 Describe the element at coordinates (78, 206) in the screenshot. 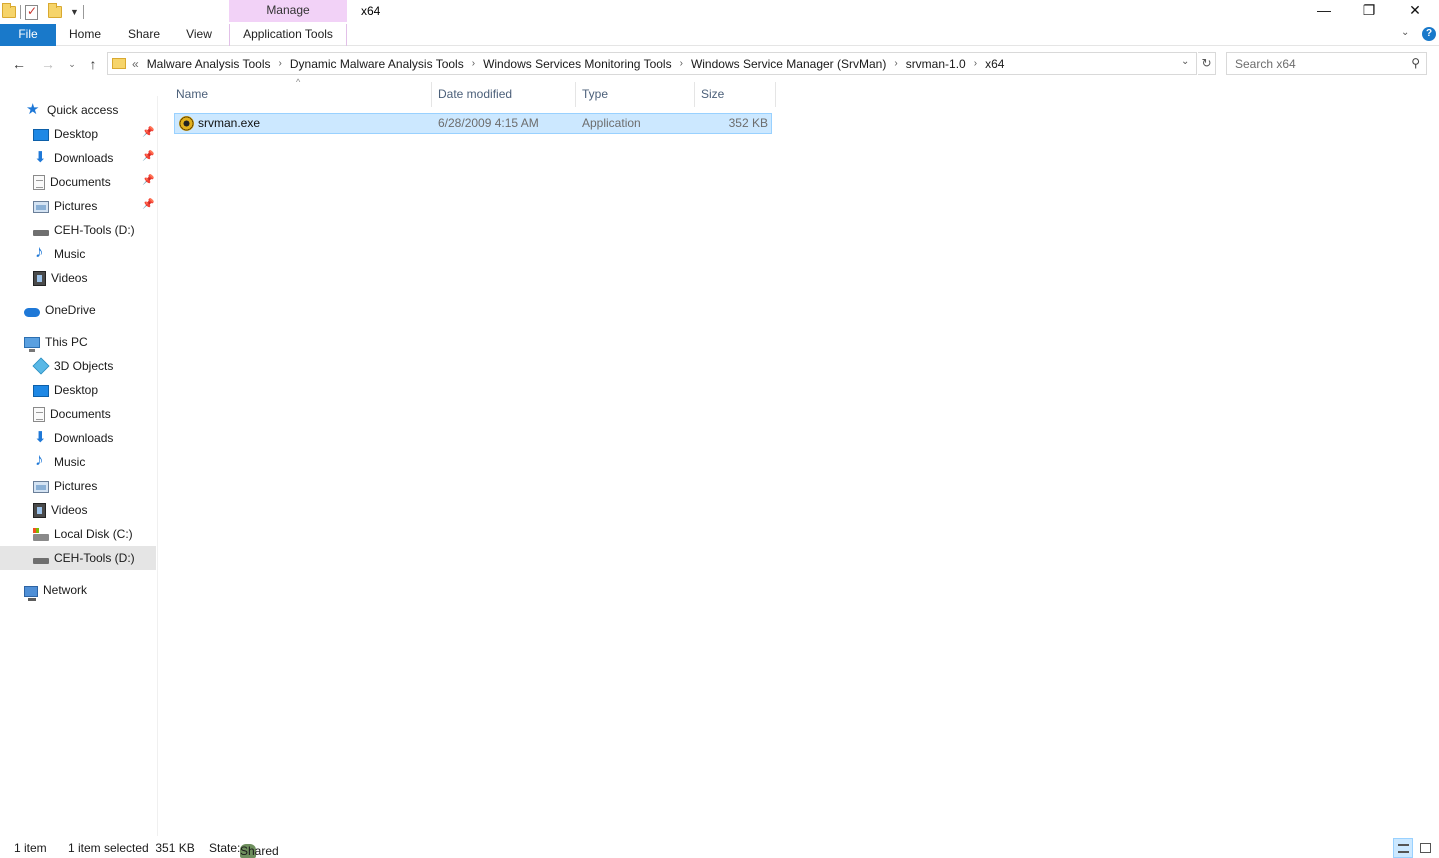

I see `nav-qa-pictures: Pictures 📌` at that location.